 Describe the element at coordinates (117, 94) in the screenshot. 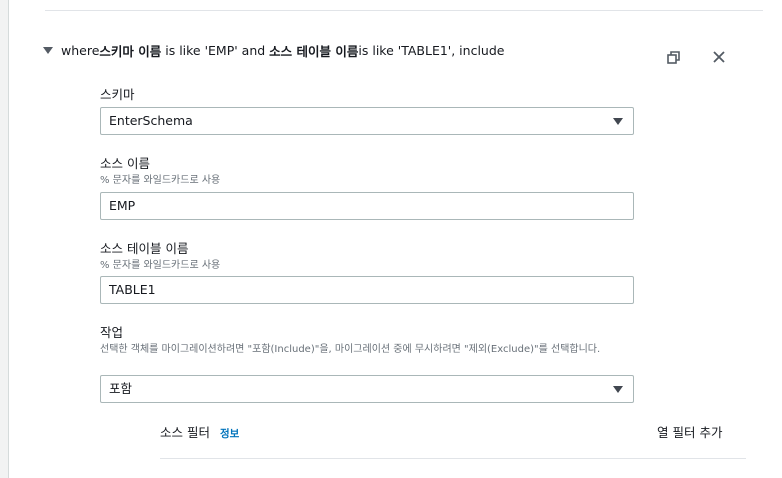

I see `schema-label: 스키마` at that location.